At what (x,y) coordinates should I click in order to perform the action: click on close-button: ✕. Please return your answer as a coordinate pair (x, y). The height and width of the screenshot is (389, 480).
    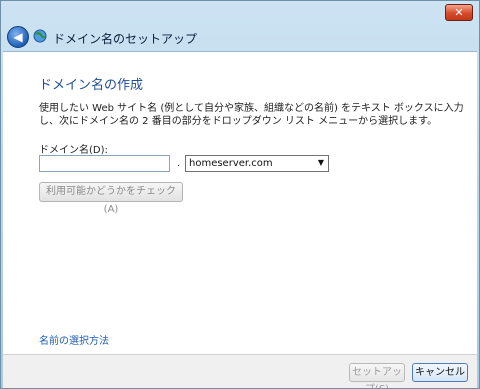
    Looking at the image, I should click on (459, 12).